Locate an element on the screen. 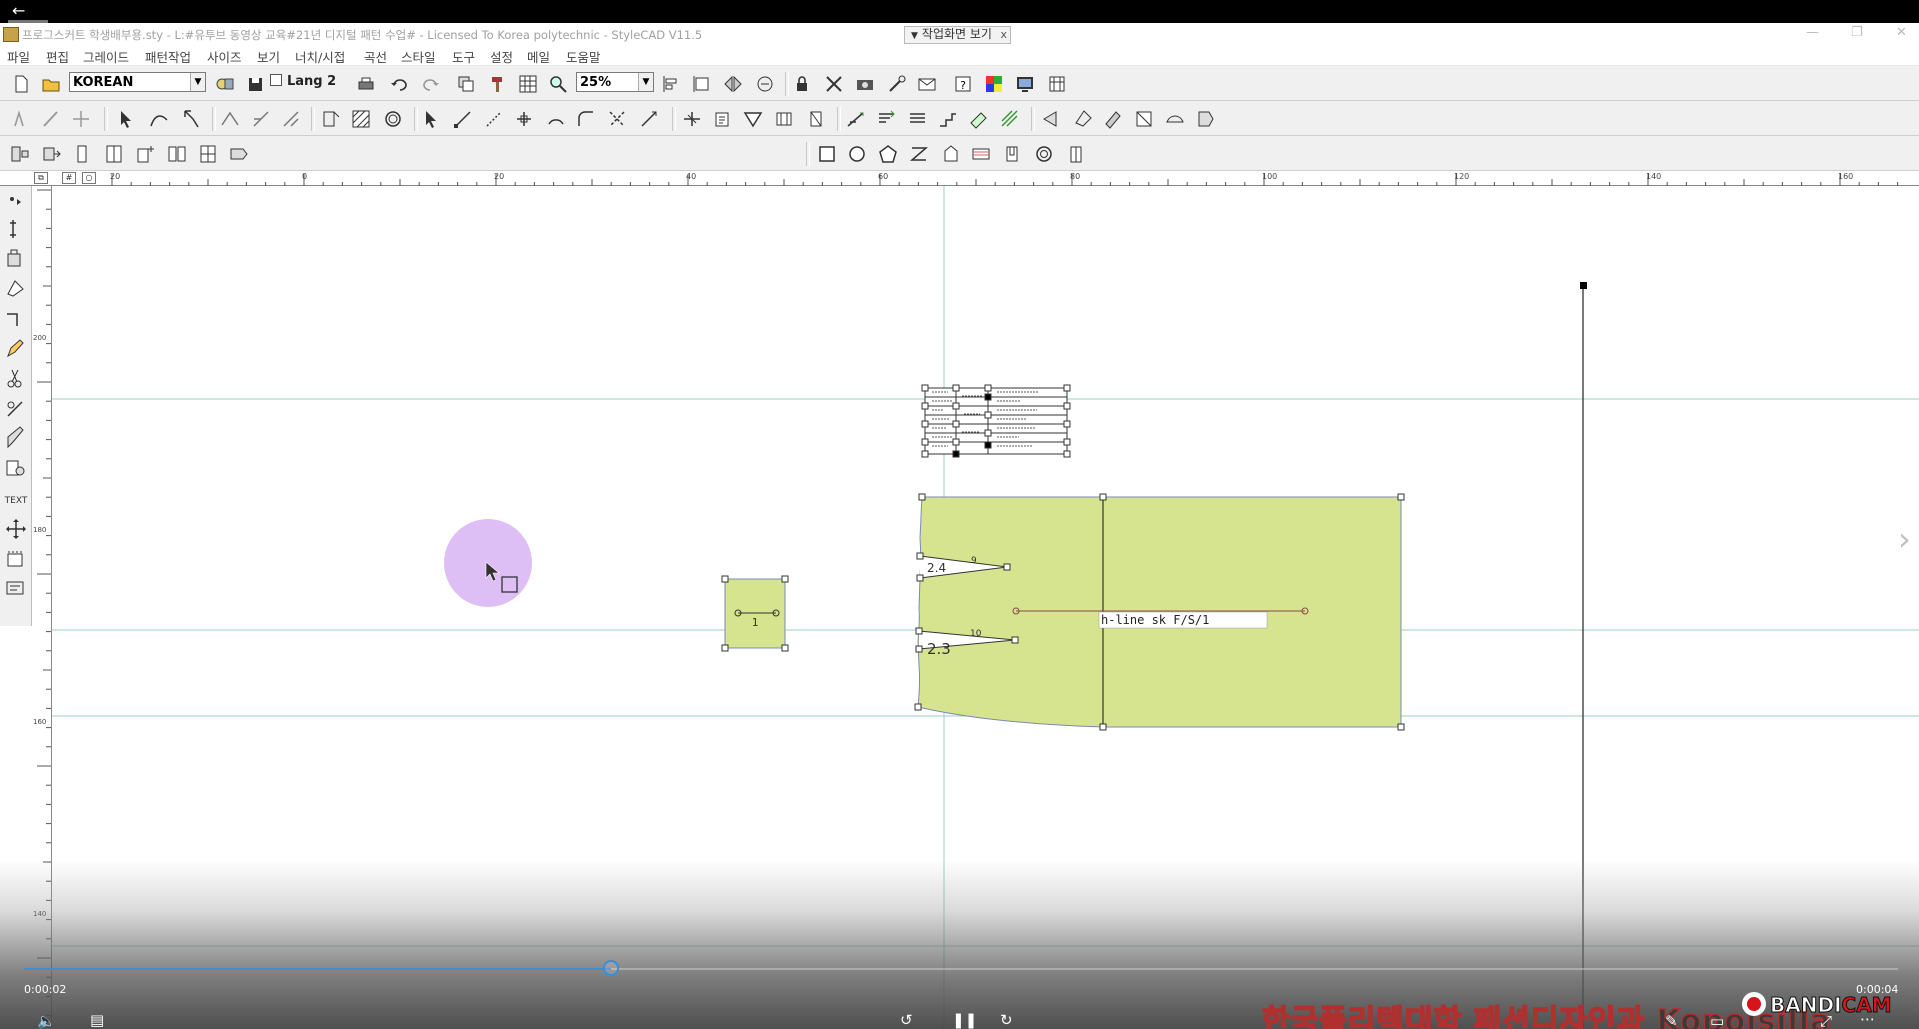 This screenshot has width=1919, height=1029. grade-2-icon is located at coordinates (1083, 119).